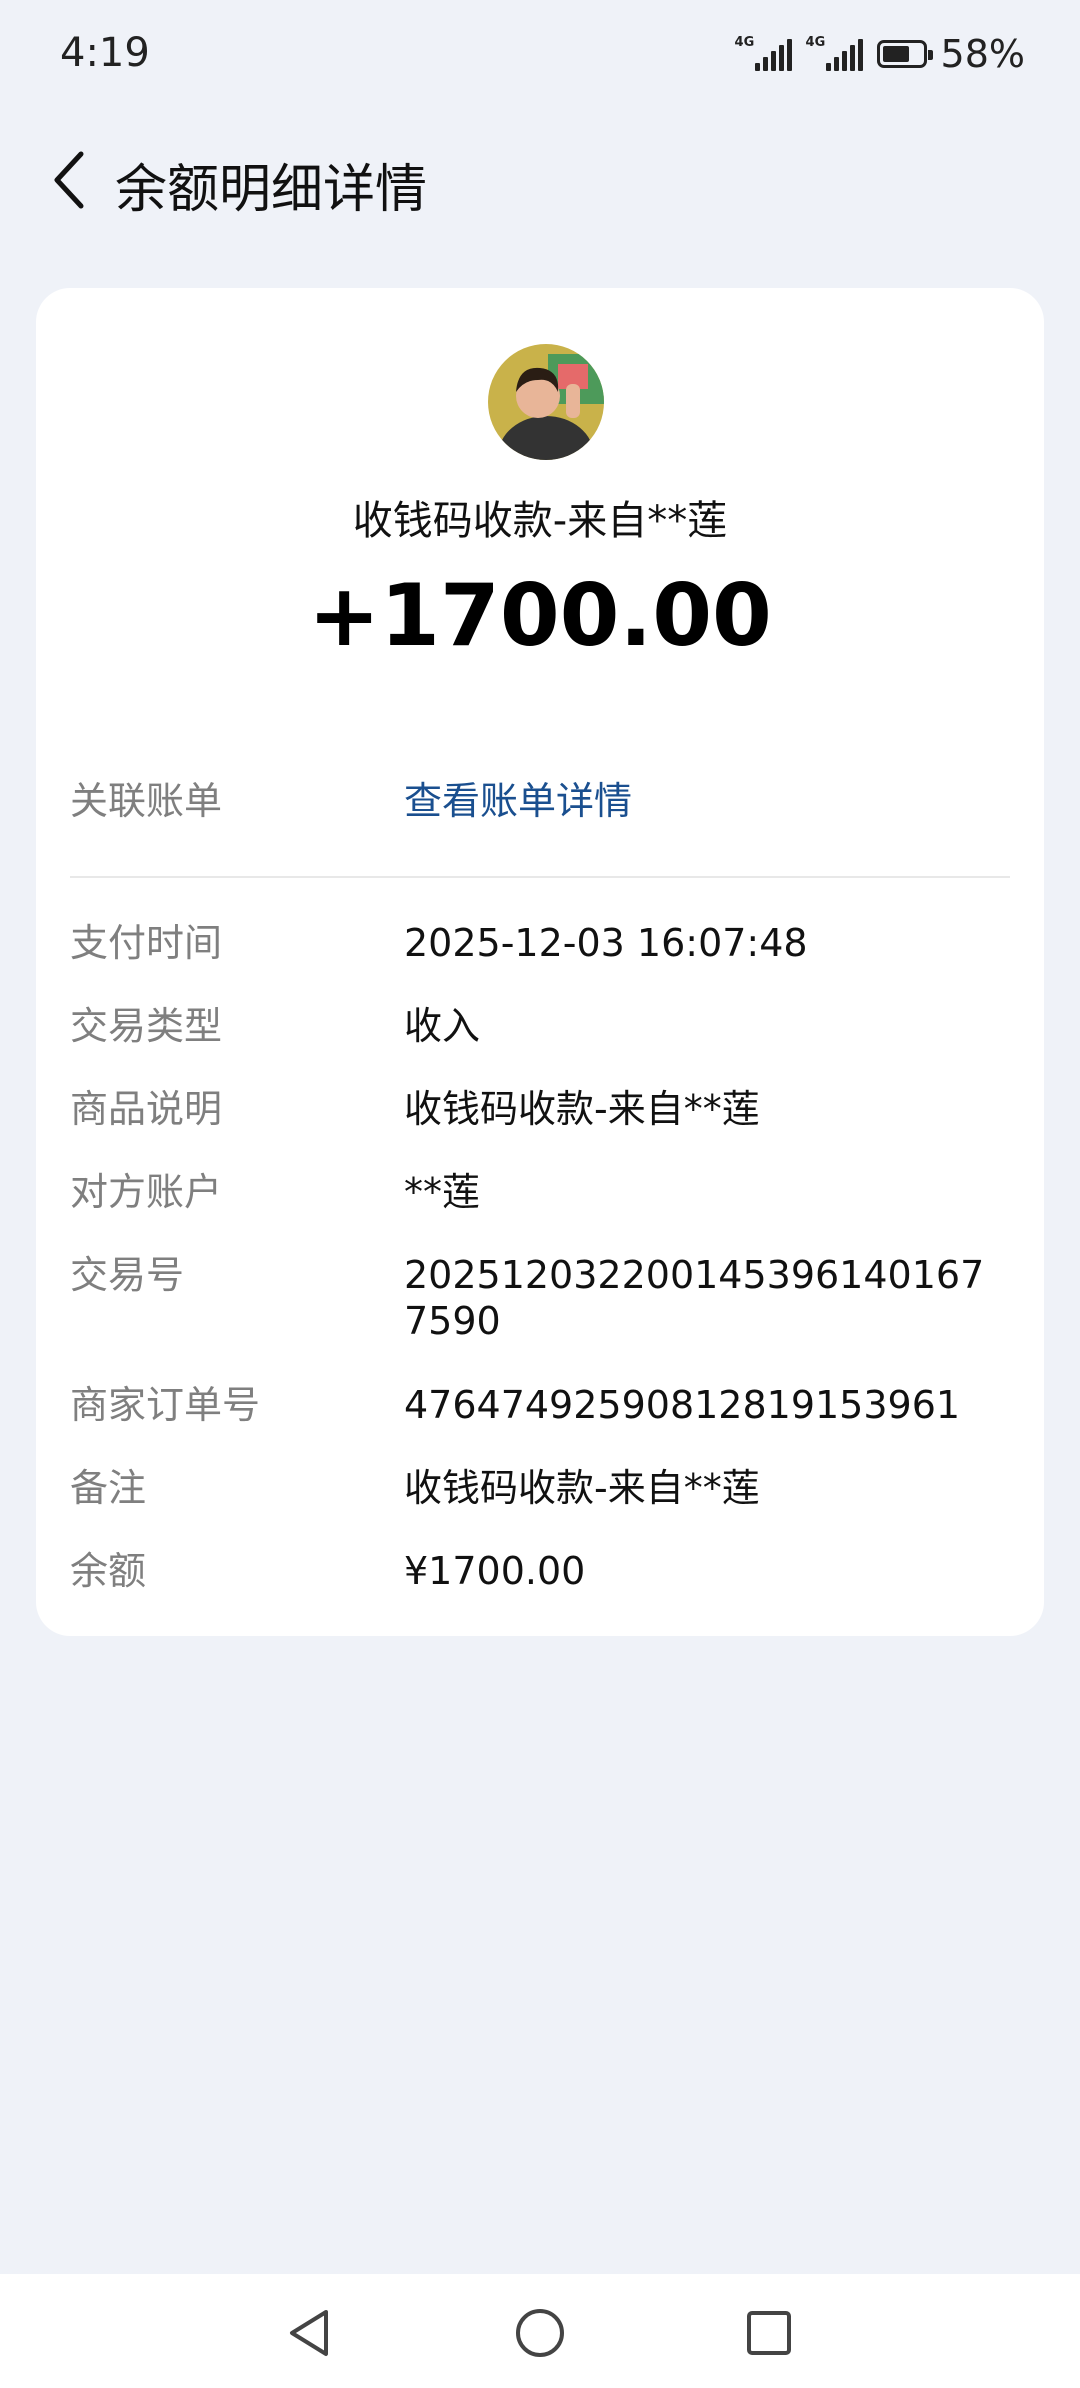  Describe the element at coordinates (146, 1026) in the screenshot. I see `detail-label: 交易类型` at that location.